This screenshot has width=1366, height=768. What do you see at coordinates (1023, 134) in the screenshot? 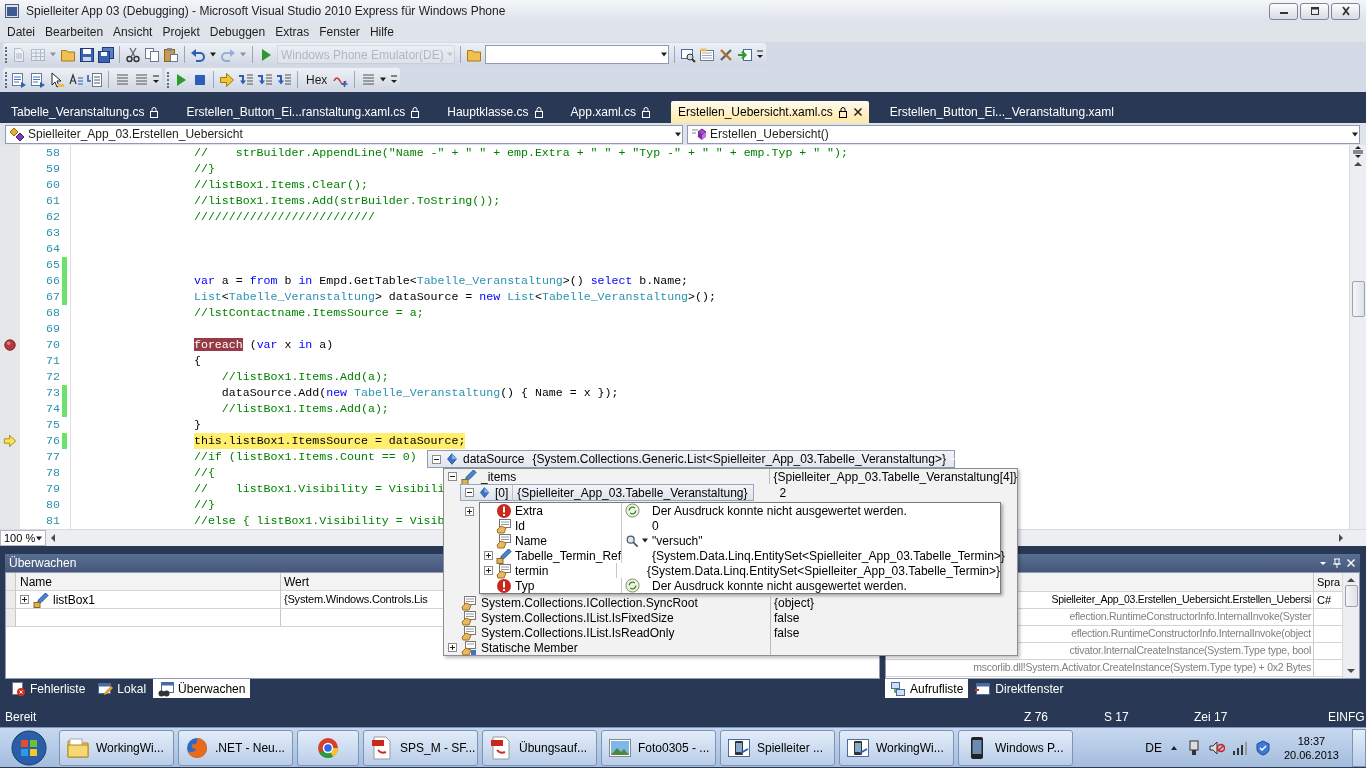
I see `dropdown: Erstellen_Uebersicht()` at bounding box center [1023, 134].